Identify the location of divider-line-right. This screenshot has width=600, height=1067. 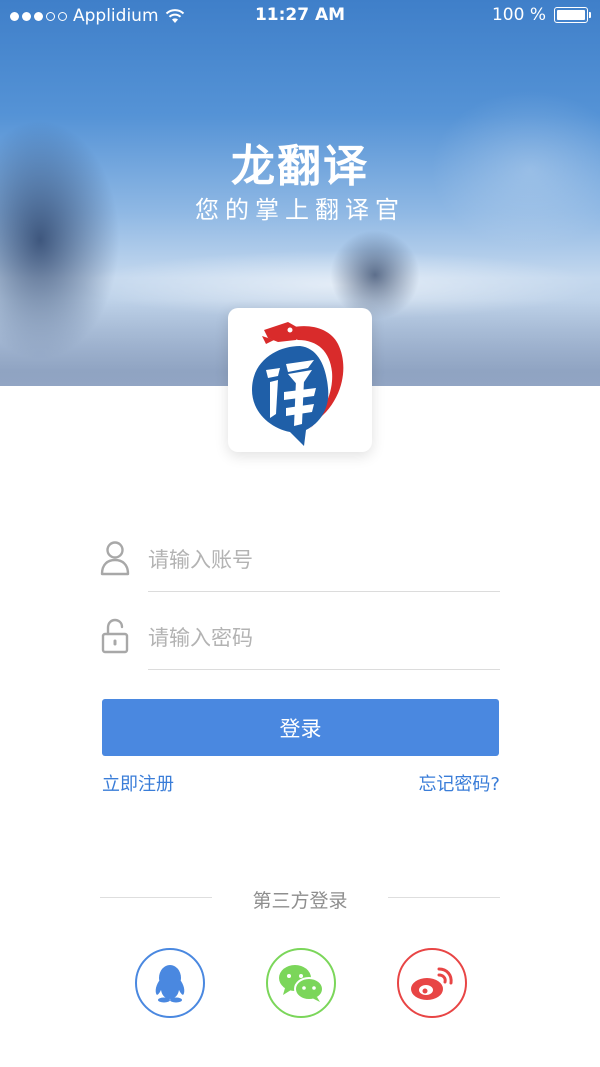
(444, 897).